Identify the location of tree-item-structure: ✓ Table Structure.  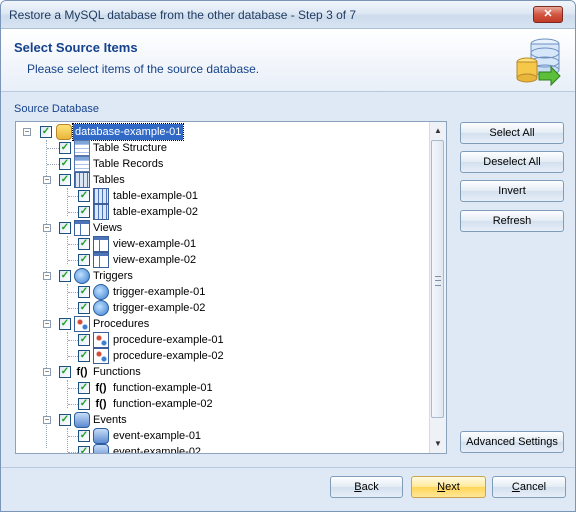
(223, 148).